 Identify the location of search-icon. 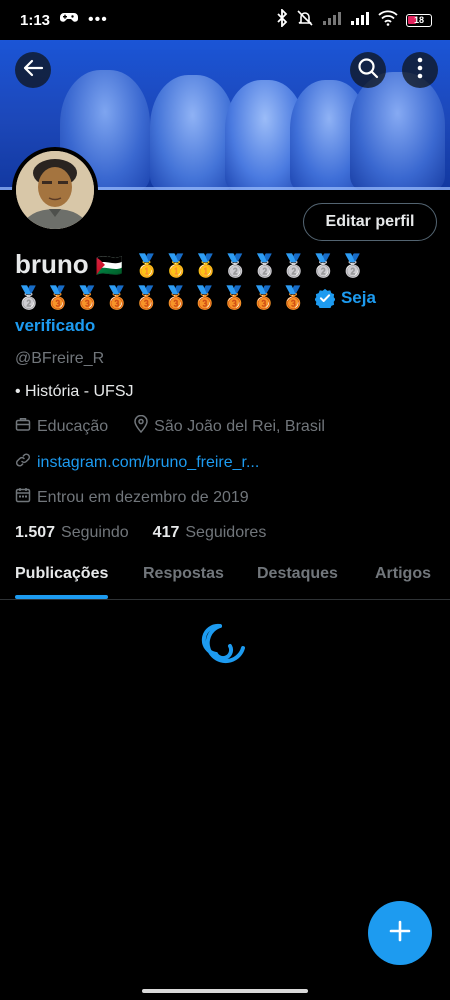
(368, 70).